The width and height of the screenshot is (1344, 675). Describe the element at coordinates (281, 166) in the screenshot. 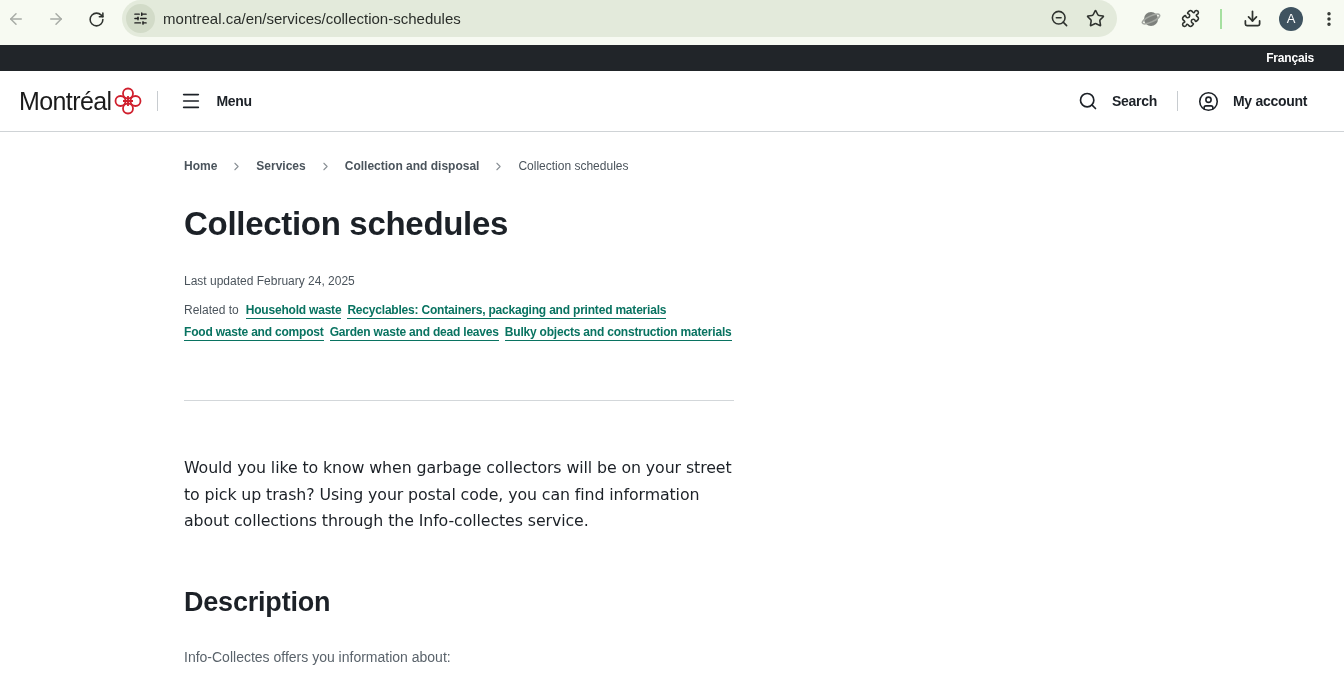

I see `breadcrumb-link: Services` at that location.